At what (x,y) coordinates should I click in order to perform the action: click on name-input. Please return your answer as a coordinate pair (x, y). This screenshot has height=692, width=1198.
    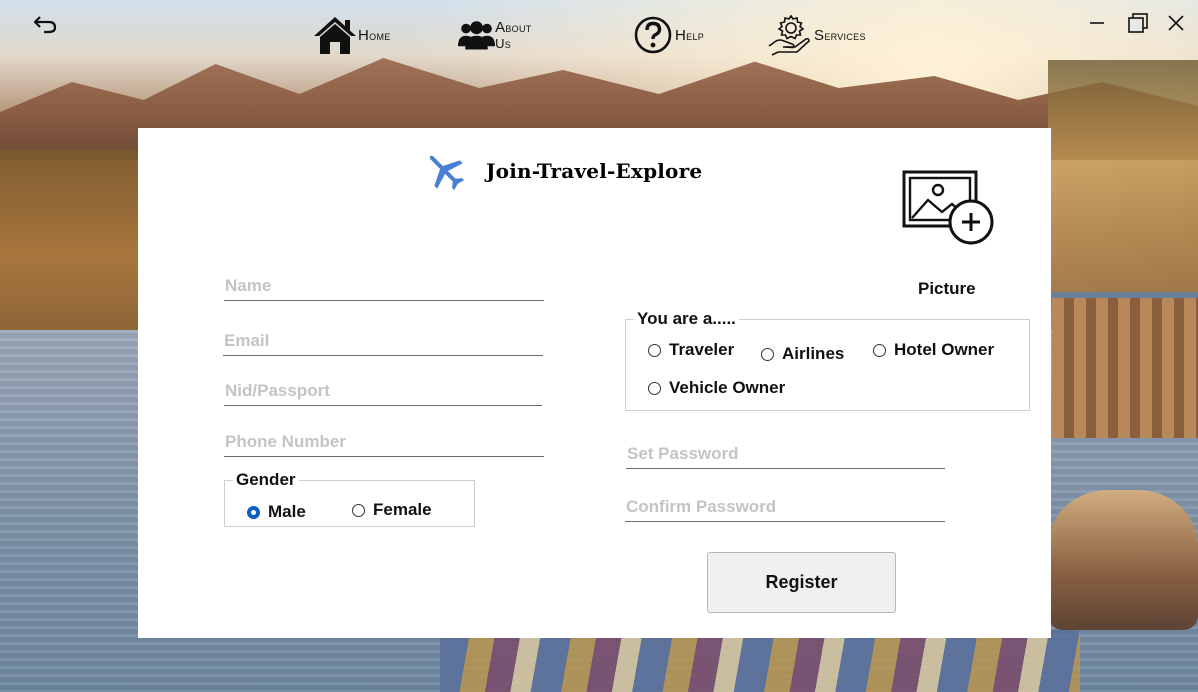
    Looking at the image, I should click on (384, 288).